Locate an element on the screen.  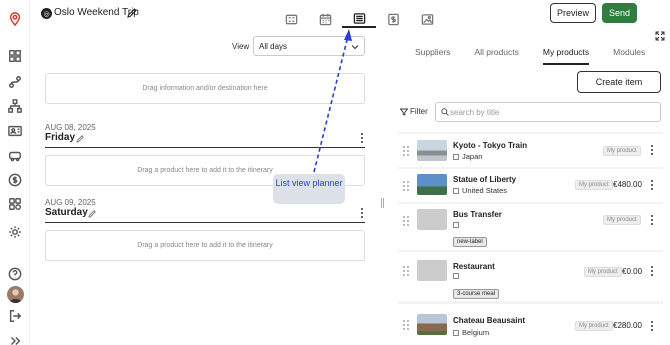
filter-button: Filter is located at coordinates (414, 111).